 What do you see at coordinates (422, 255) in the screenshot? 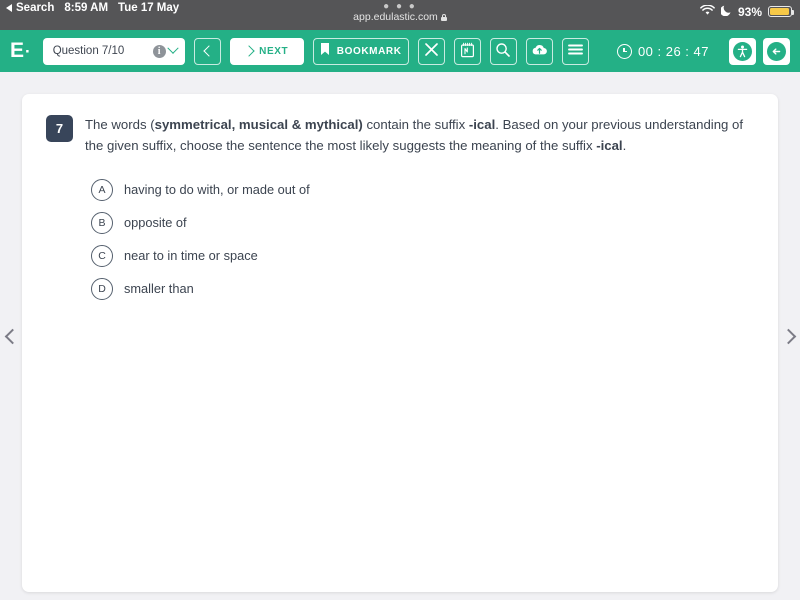
I see `answer-option-c: Cnear to in time or space` at bounding box center [422, 255].